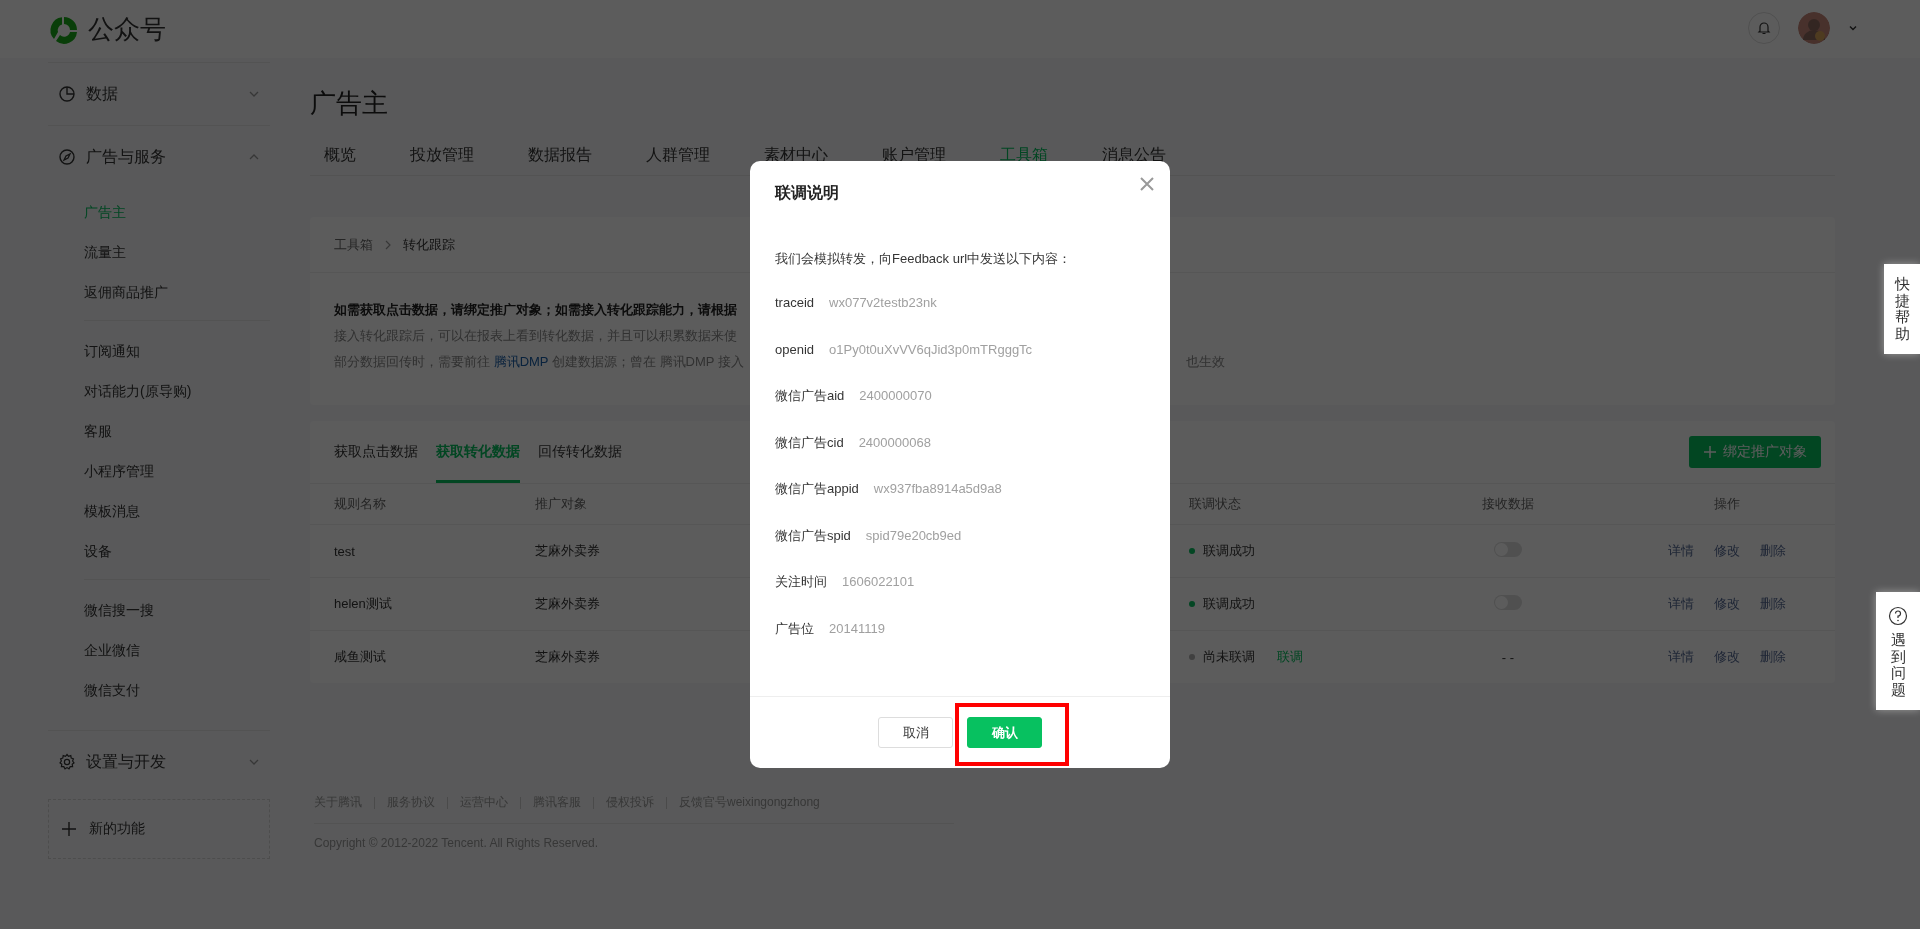 The height and width of the screenshot is (929, 1920). I want to click on sidebar-item: 小程序管理, so click(177, 471).